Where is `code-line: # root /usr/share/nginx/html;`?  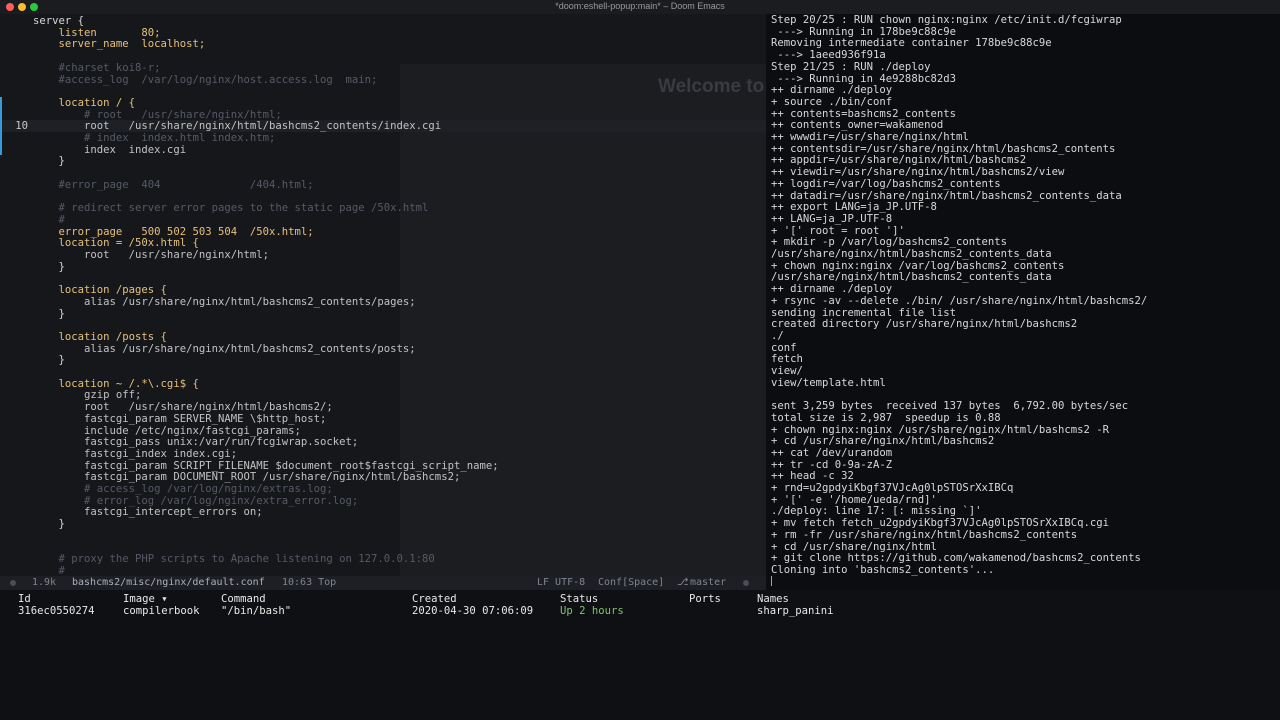 code-line: # root /usr/share/nginx/html; is located at coordinates (383, 115).